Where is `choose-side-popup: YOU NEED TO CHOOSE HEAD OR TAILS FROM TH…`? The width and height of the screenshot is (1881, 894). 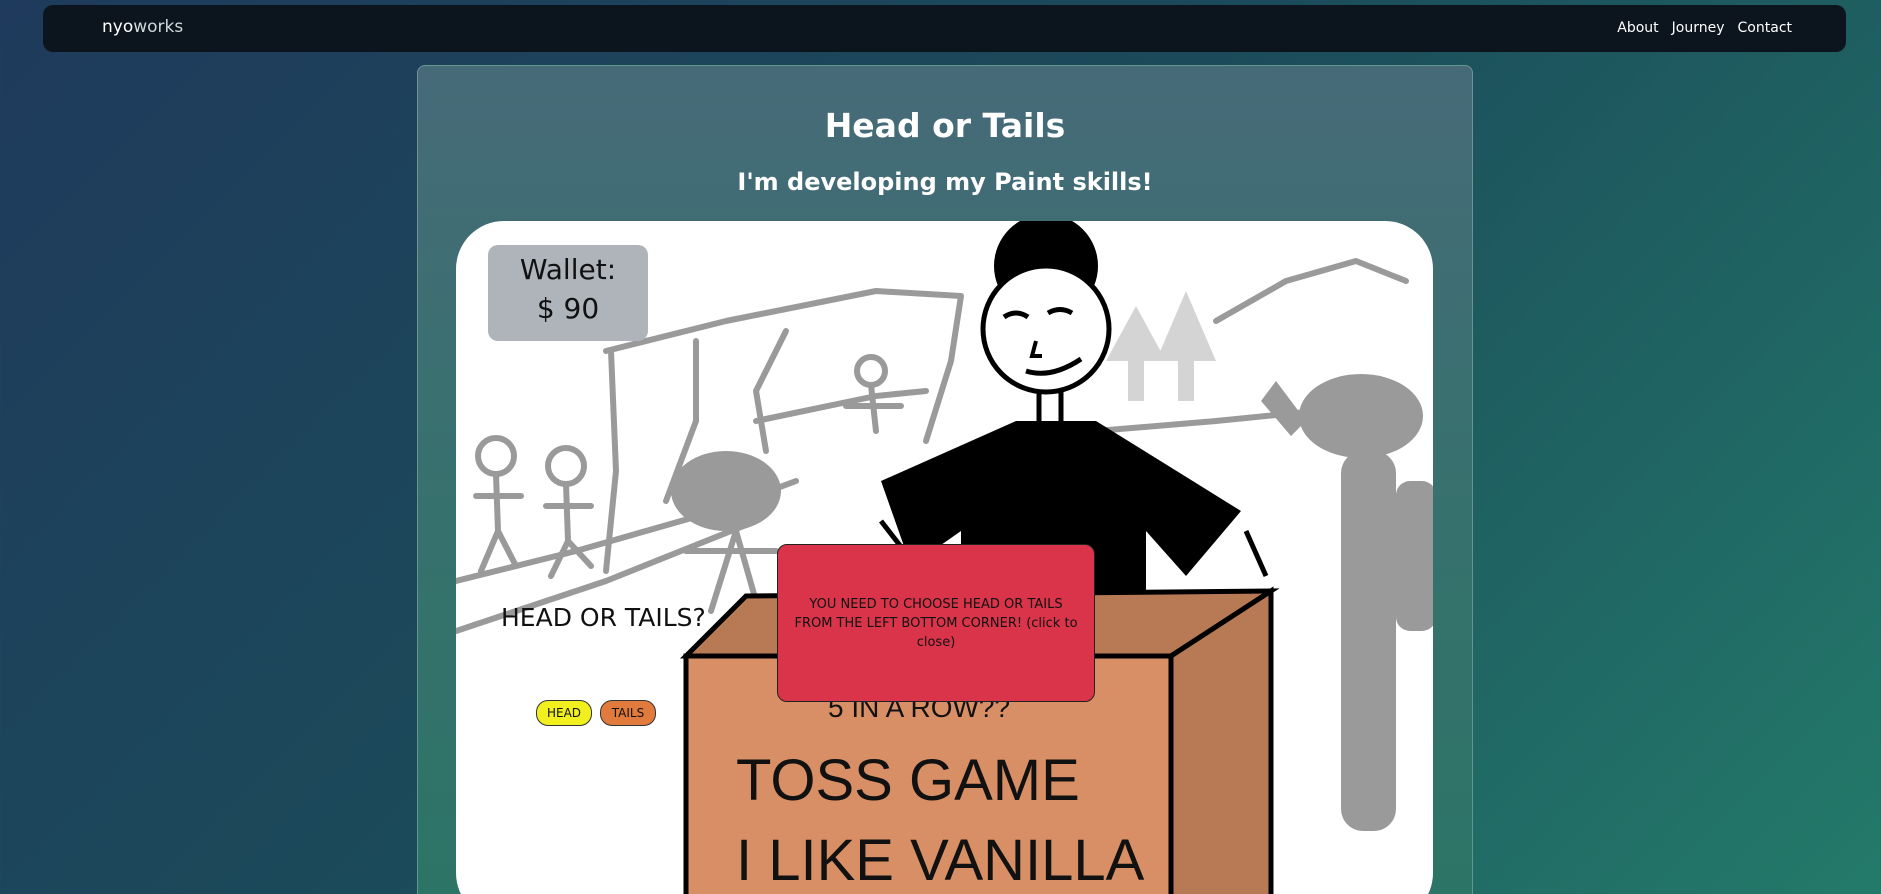
choose-side-popup: YOU NEED TO CHOOSE HEAD OR TAILS FROM TH… is located at coordinates (936, 623).